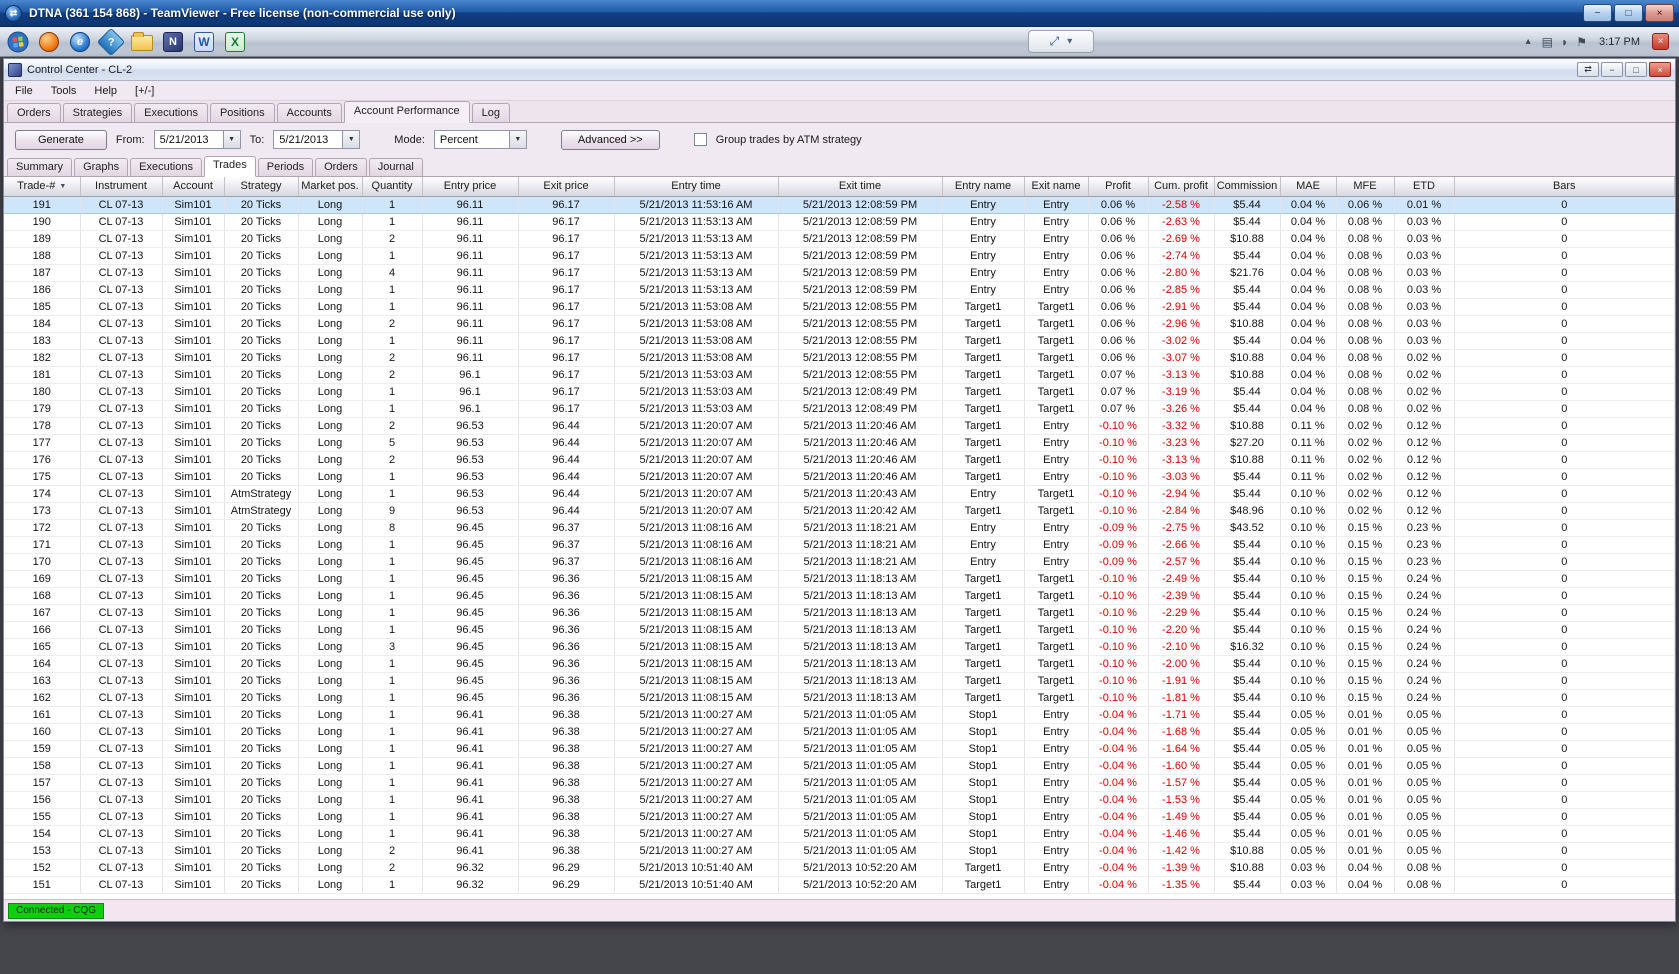 The height and width of the screenshot is (974, 1679). I want to click on menu-expand-collapse: [+/-], so click(144, 91).